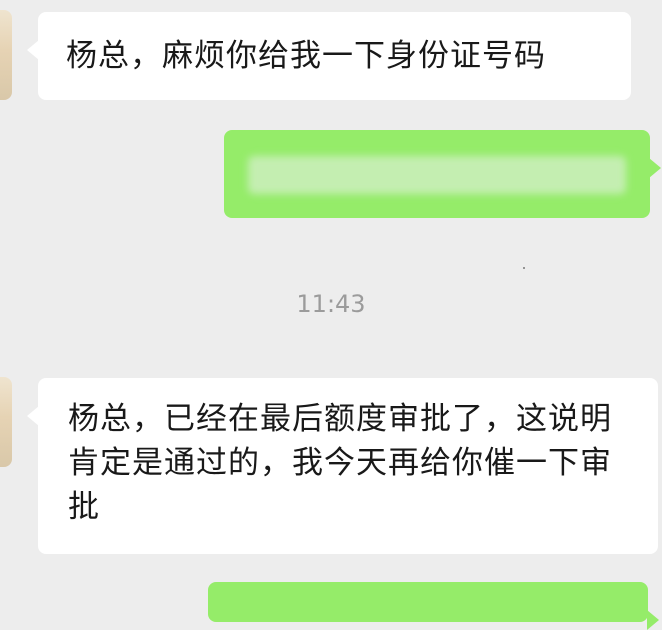 This screenshot has height=630, width=662. Describe the element at coordinates (331, 304) in the screenshot. I see `message-timestamp: 11:43` at that location.